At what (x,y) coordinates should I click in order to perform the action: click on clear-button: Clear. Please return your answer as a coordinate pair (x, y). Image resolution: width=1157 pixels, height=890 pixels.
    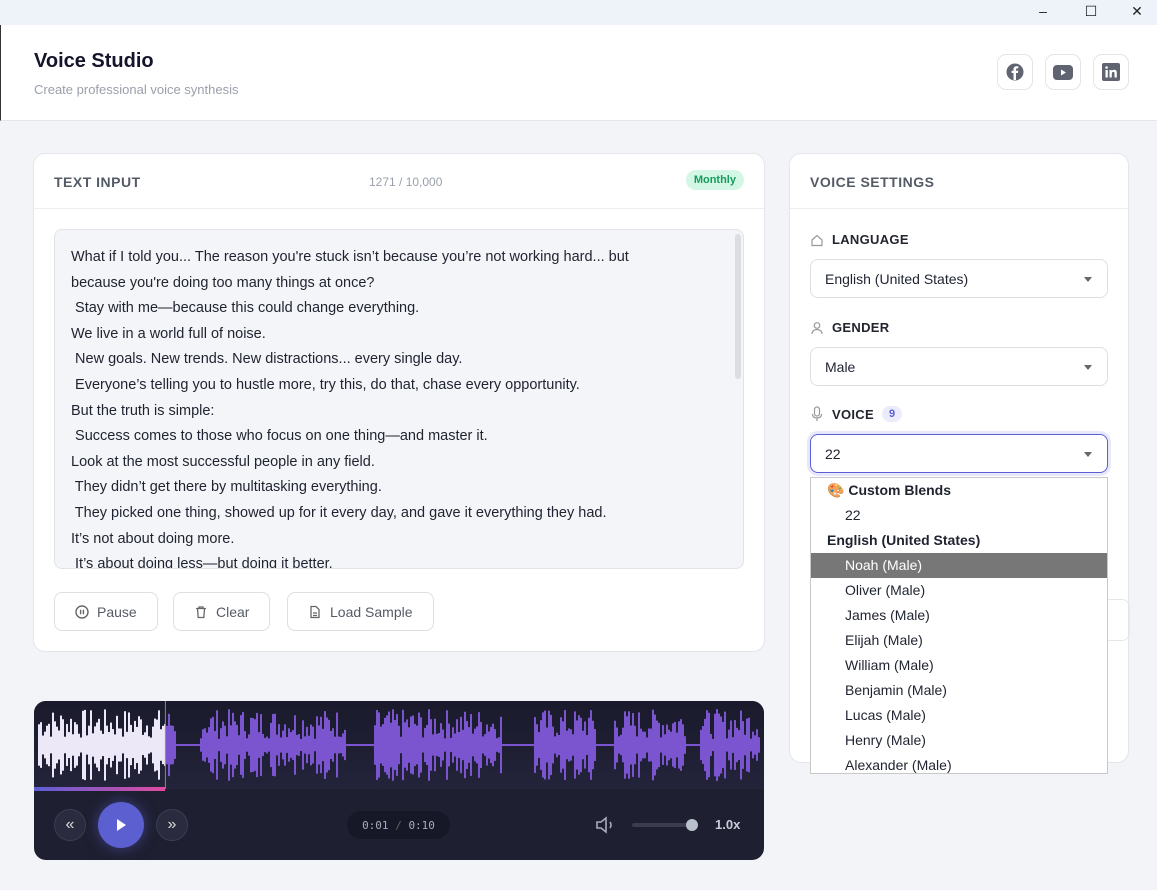
    Looking at the image, I should click on (222, 611).